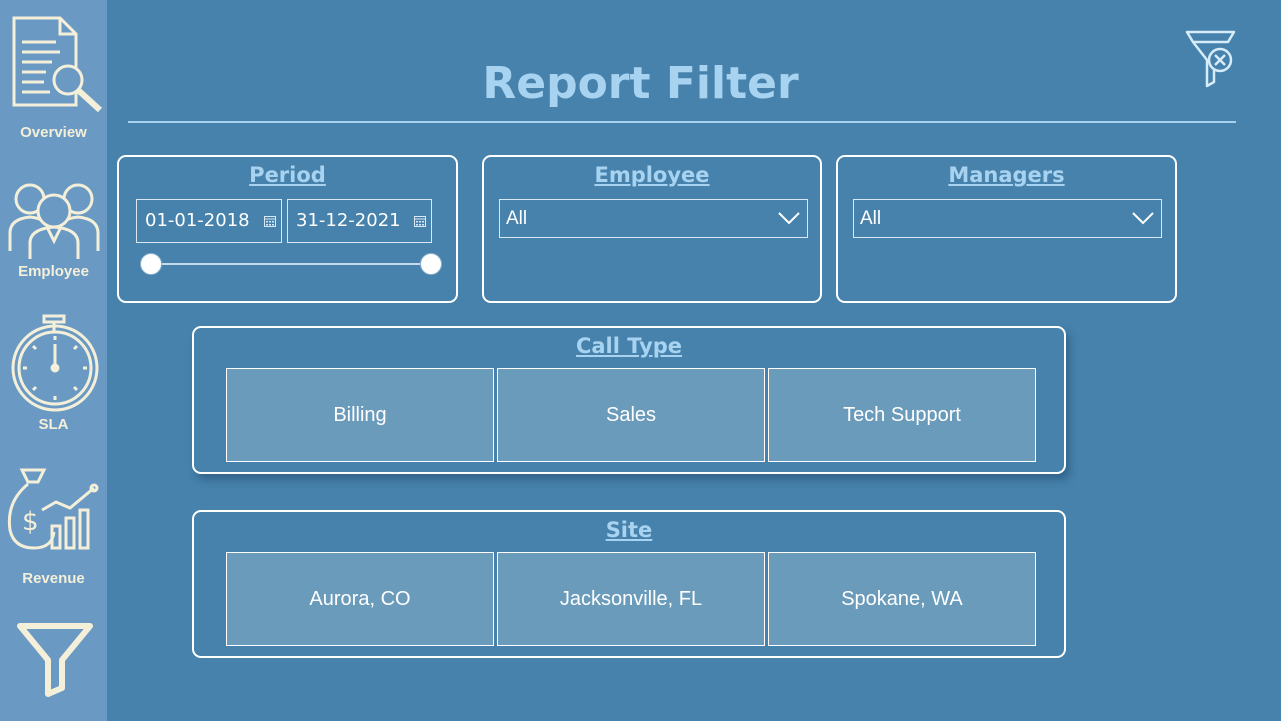 This screenshot has height=721, width=1281. Describe the element at coordinates (629, 346) in the screenshot. I see `call-type-label: Call Type` at that location.